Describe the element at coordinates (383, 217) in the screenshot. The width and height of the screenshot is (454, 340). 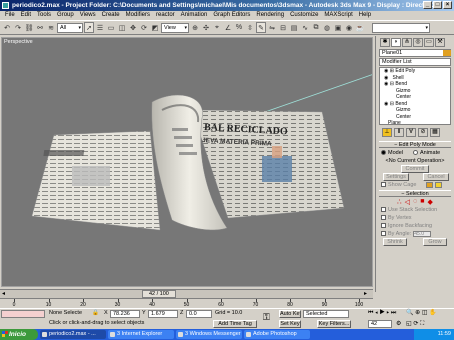
I see `by-vertex-checkbox` at that location.